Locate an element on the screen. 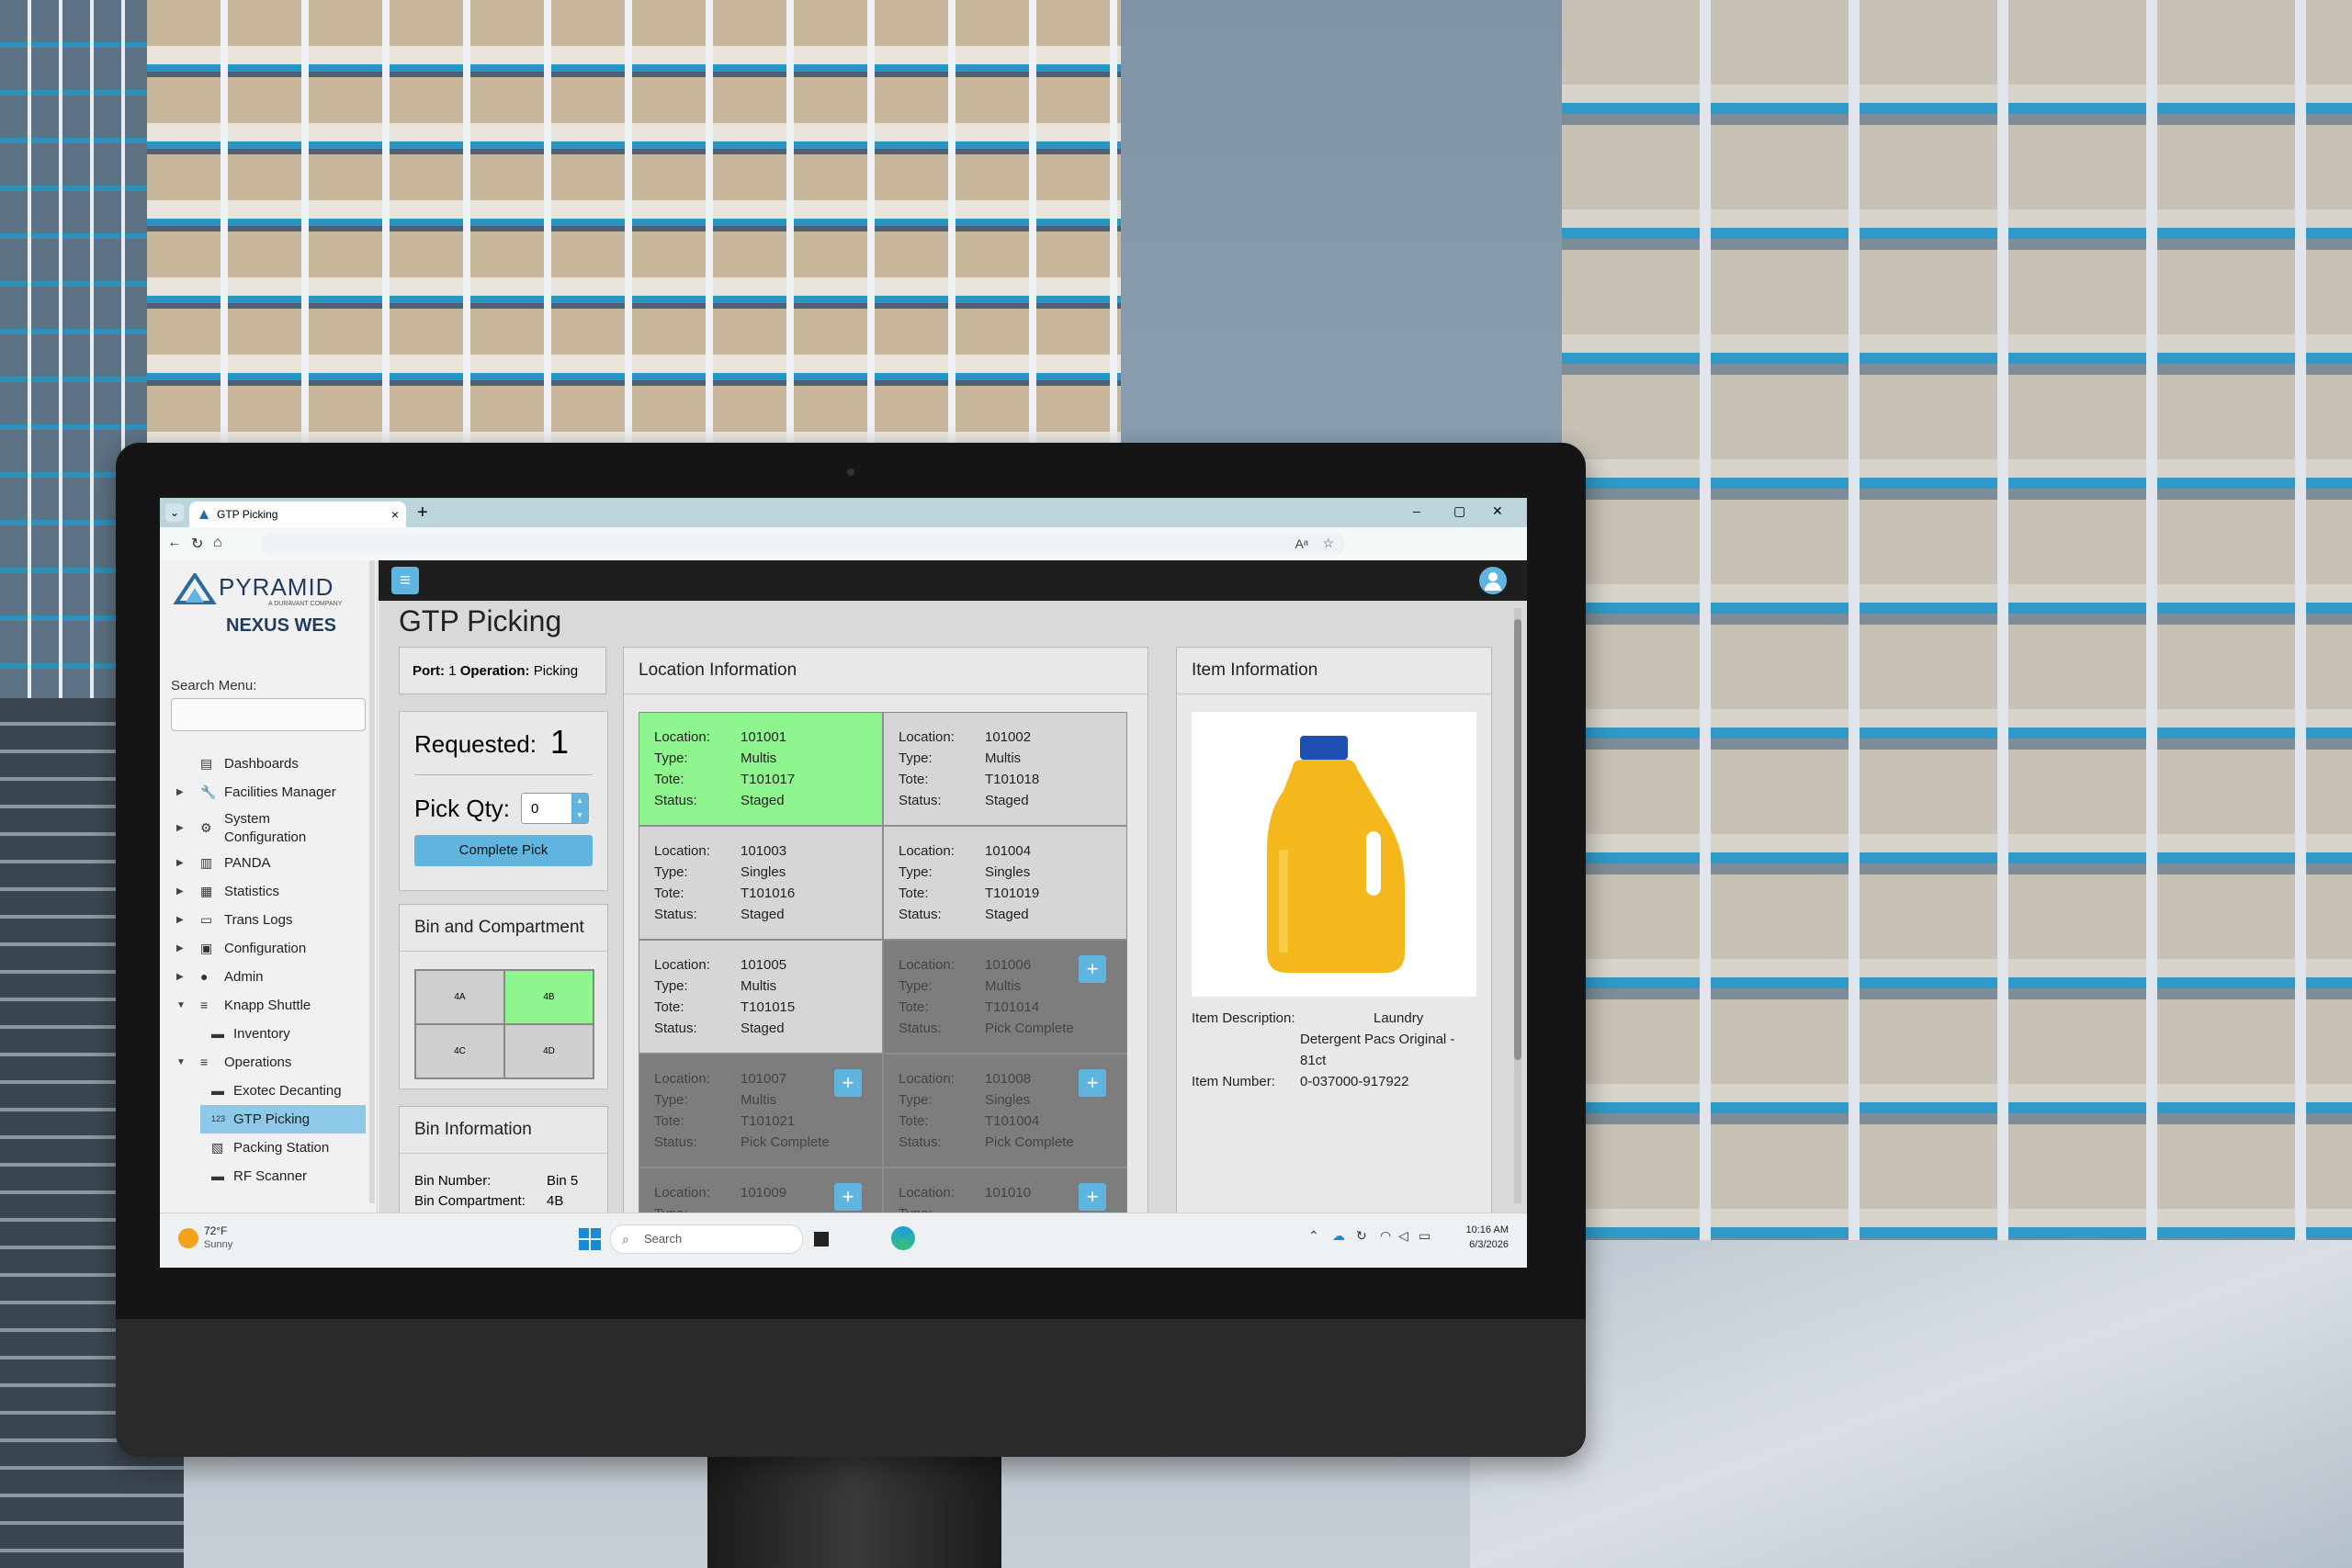  port-value: 1 is located at coordinates (452, 671).